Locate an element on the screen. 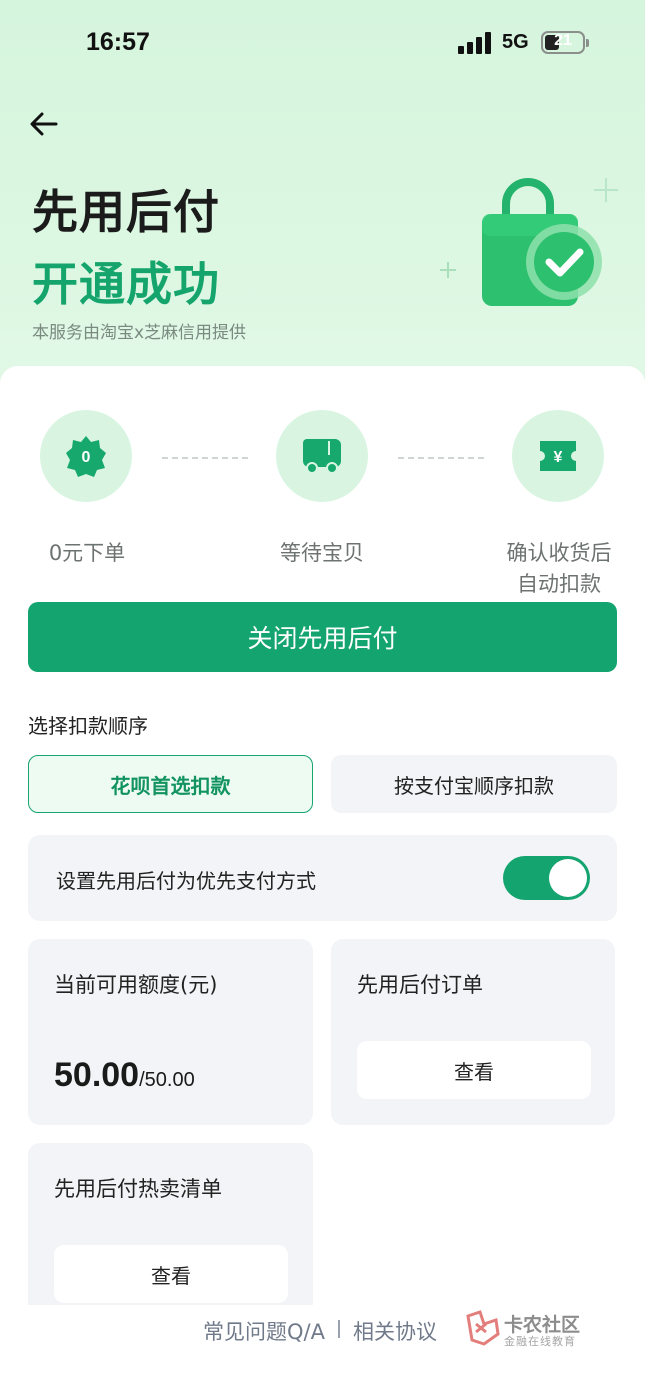 The image size is (645, 1398). yuan-badge-text: ¥ is located at coordinates (558, 457).